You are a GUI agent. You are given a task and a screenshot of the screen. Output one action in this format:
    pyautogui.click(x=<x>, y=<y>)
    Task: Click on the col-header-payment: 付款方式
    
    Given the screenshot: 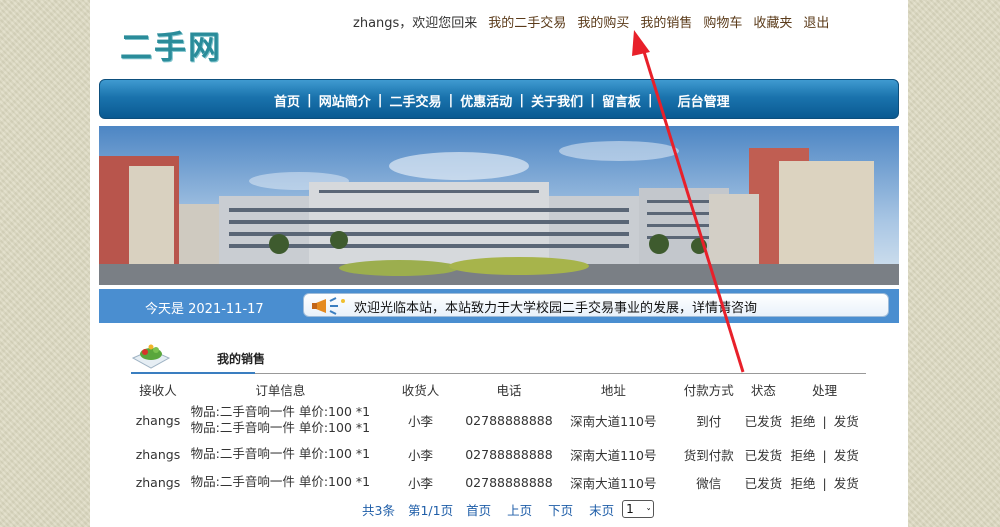 What is the action you would take?
    pyautogui.click(x=708, y=390)
    